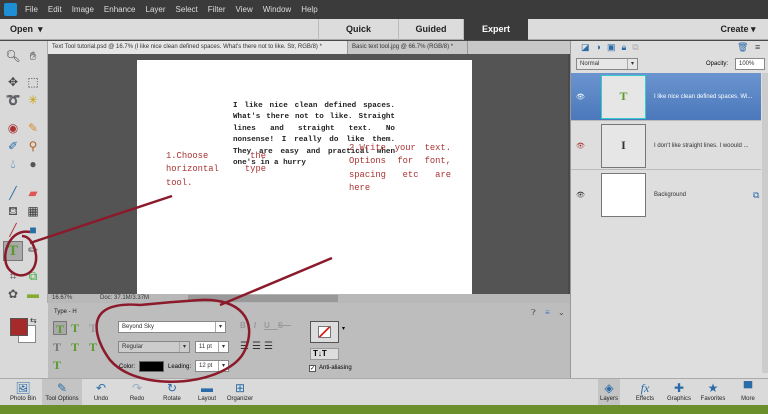 The height and width of the screenshot is (414, 768). What do you see at coordinates (263, 298) in the screenshot?
I see `horizontal-scrollbar` at bounding box center [263, 298].